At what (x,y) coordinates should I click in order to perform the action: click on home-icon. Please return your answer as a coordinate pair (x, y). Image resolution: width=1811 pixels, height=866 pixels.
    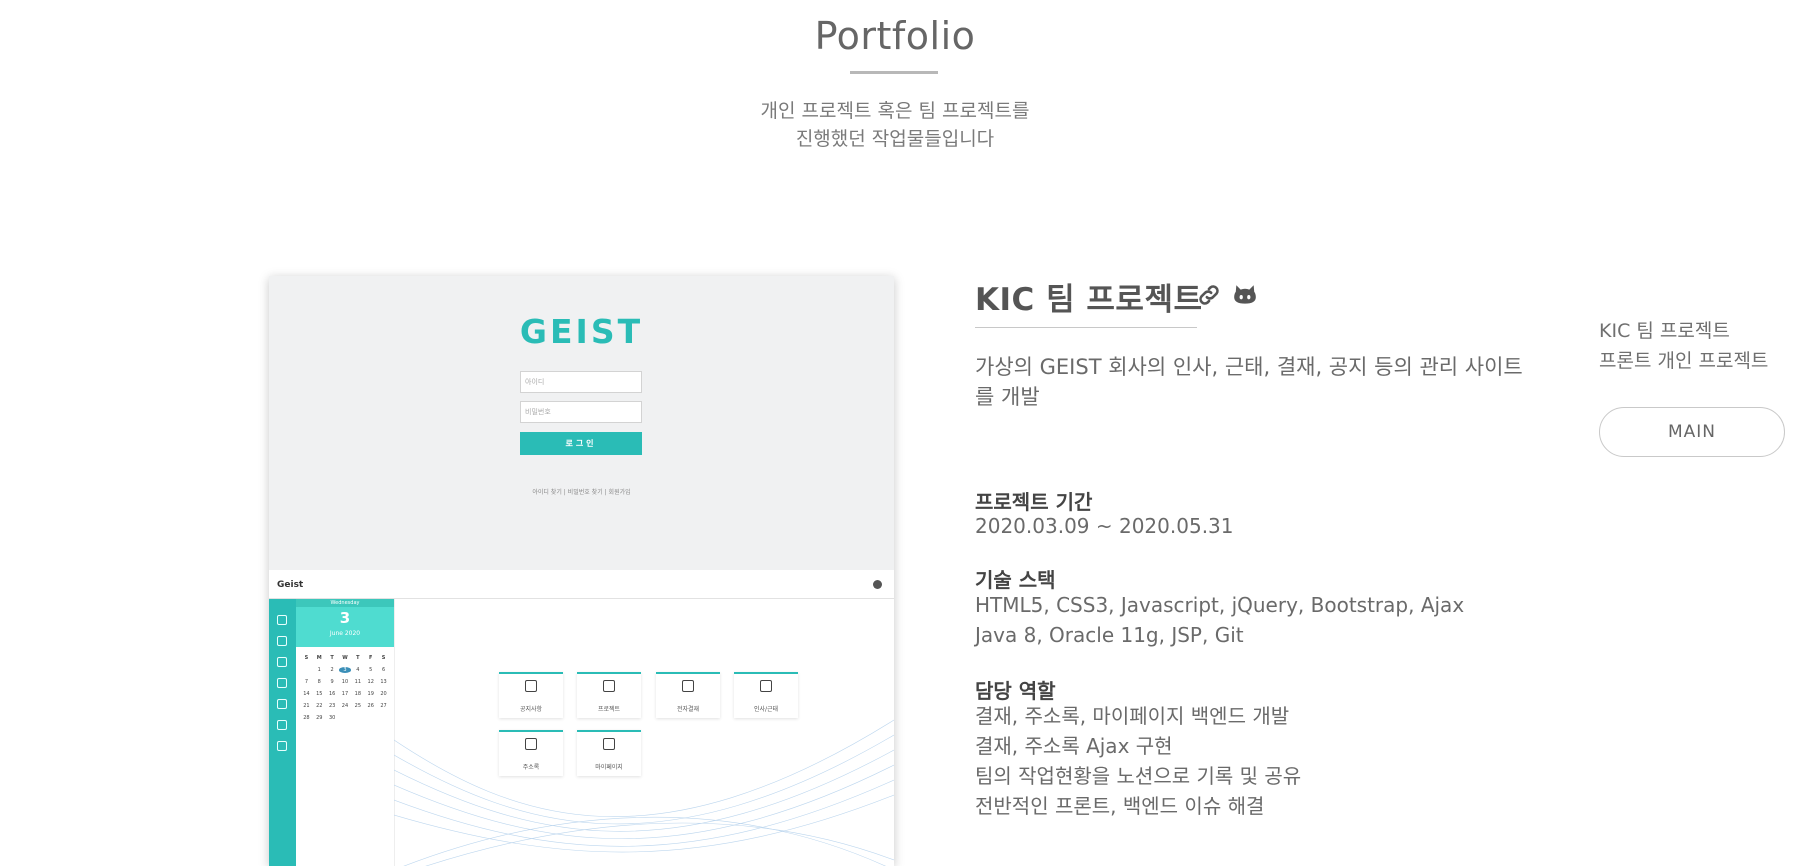
    Looking at the image, I should click on (282, 620).